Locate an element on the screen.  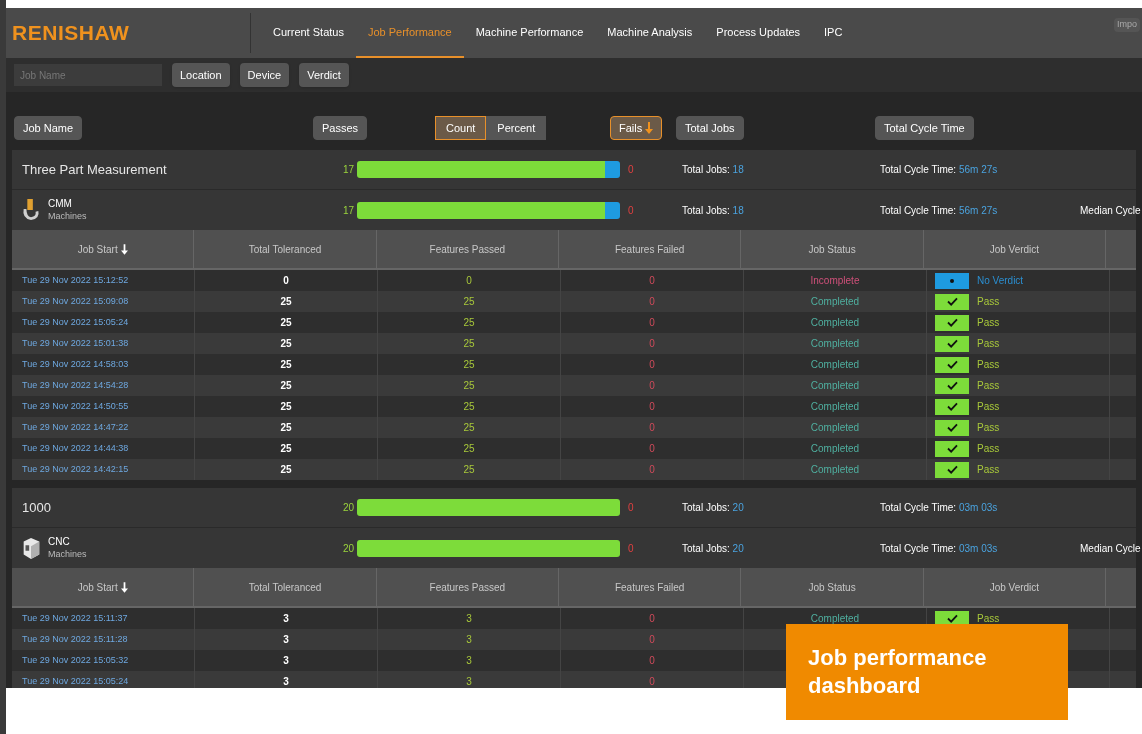
job-start-link: Tue 29 Nov 2022 15:11:28 is located at coordinates (75, 639).